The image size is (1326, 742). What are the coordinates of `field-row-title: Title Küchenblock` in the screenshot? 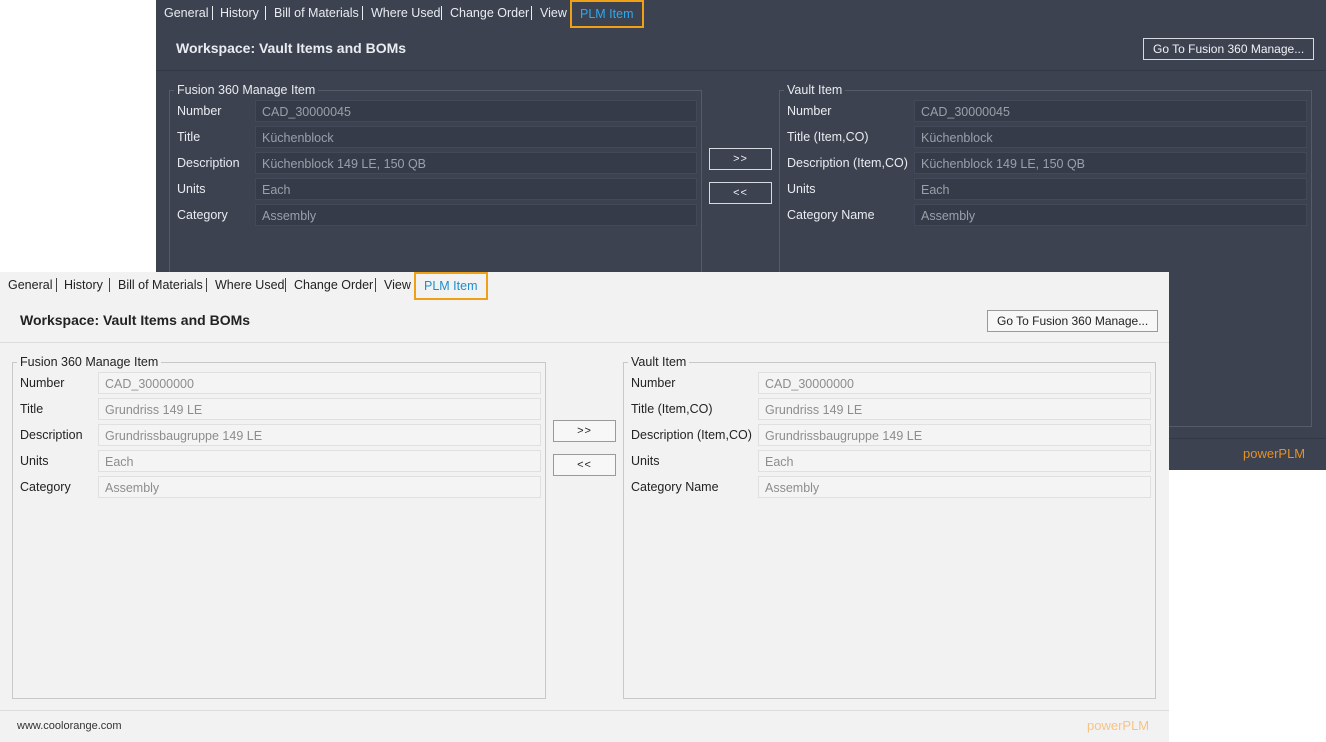 It's located at (436, 137).